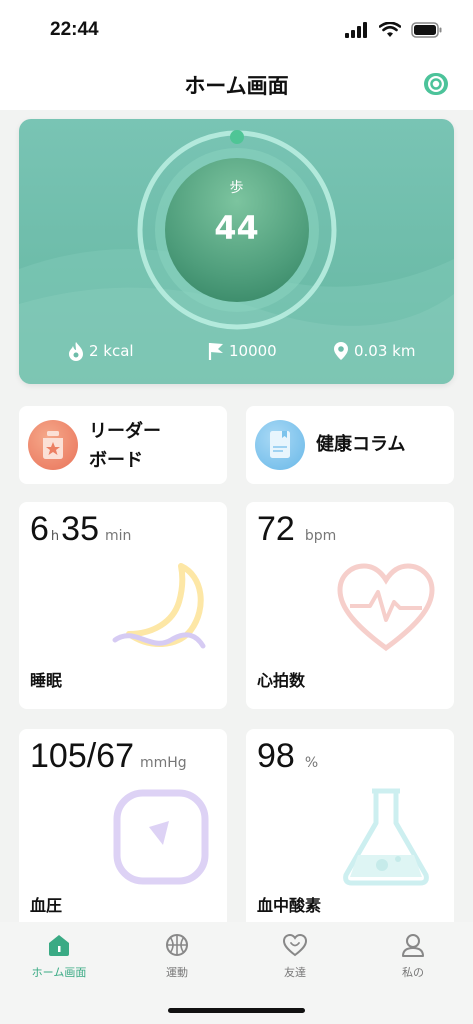 The width and height of the screenshot is (473, 1024). I want to click on heart-rate-value: 72, so click(276, 529).